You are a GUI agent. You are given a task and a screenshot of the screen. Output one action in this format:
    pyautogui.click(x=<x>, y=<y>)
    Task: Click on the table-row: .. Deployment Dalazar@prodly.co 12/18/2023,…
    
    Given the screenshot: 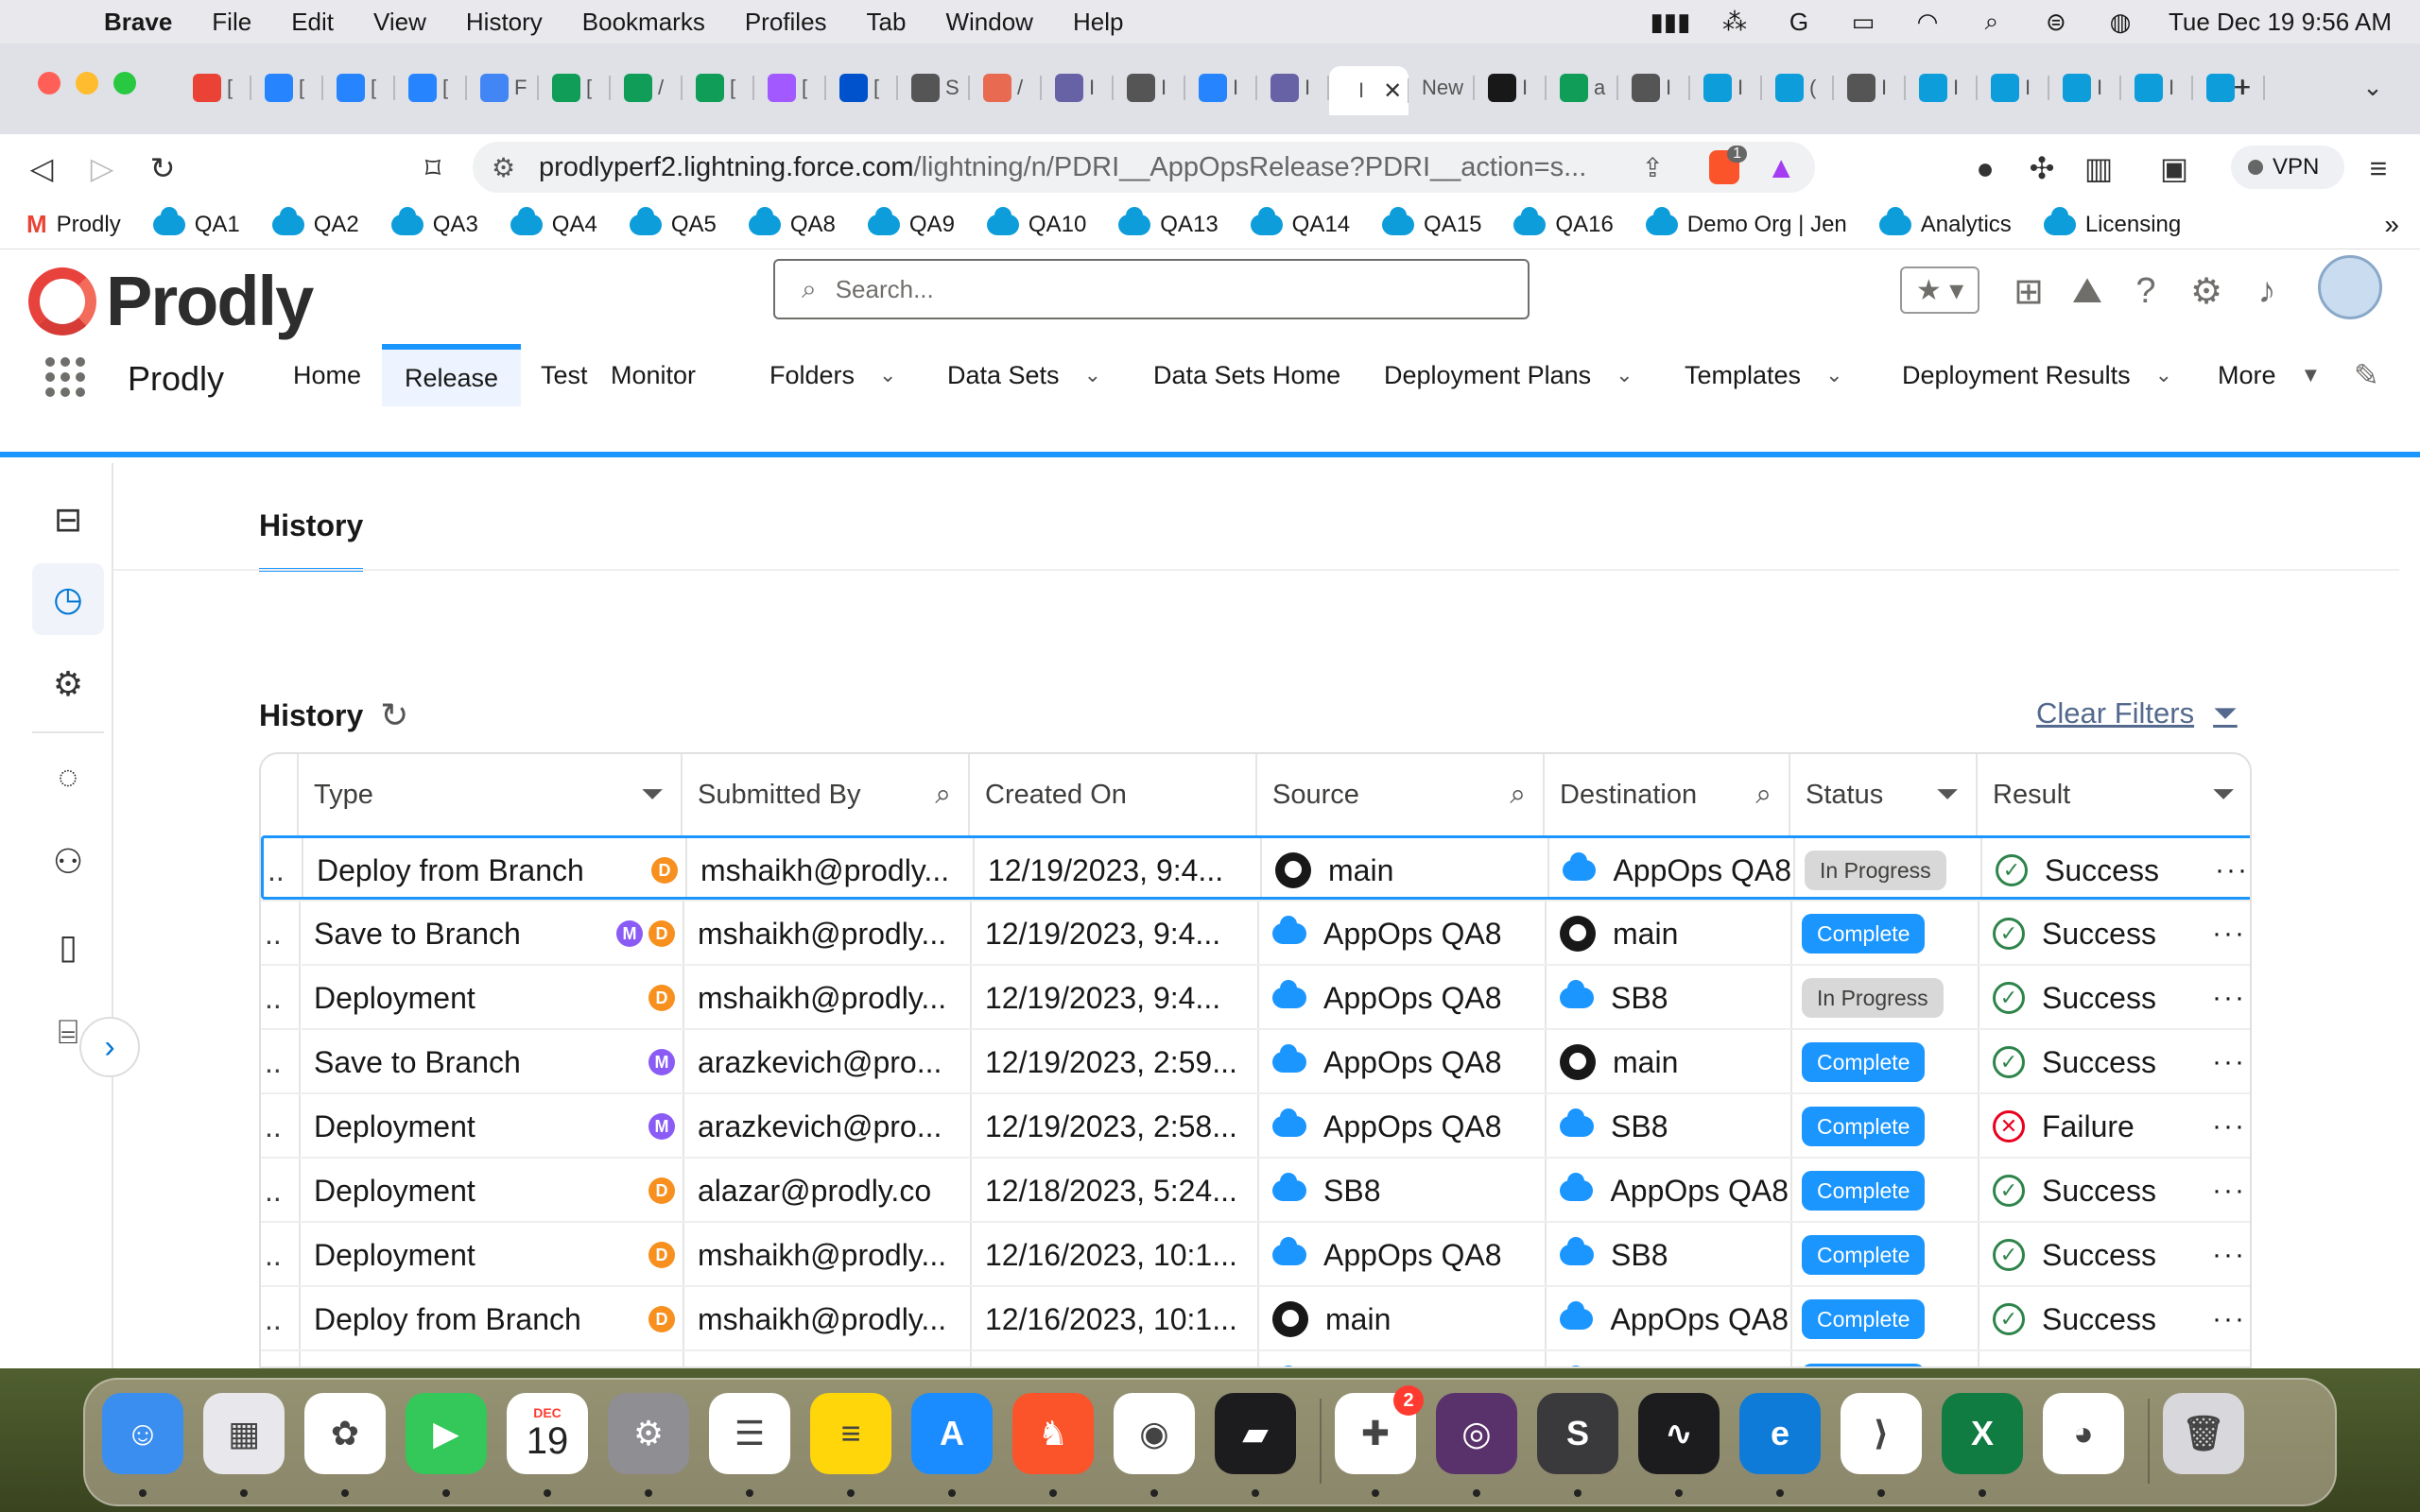 What is the action you would take?
    pyautogui.click(x=1255, y=1189)
    